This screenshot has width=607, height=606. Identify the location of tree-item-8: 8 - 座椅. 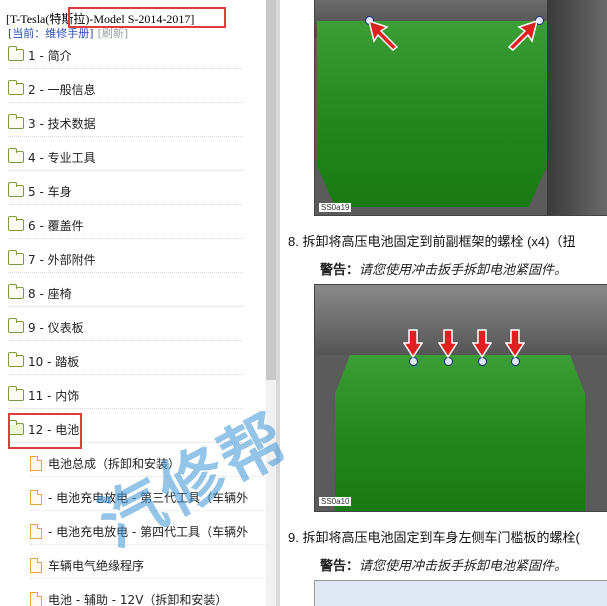
(125, 293).